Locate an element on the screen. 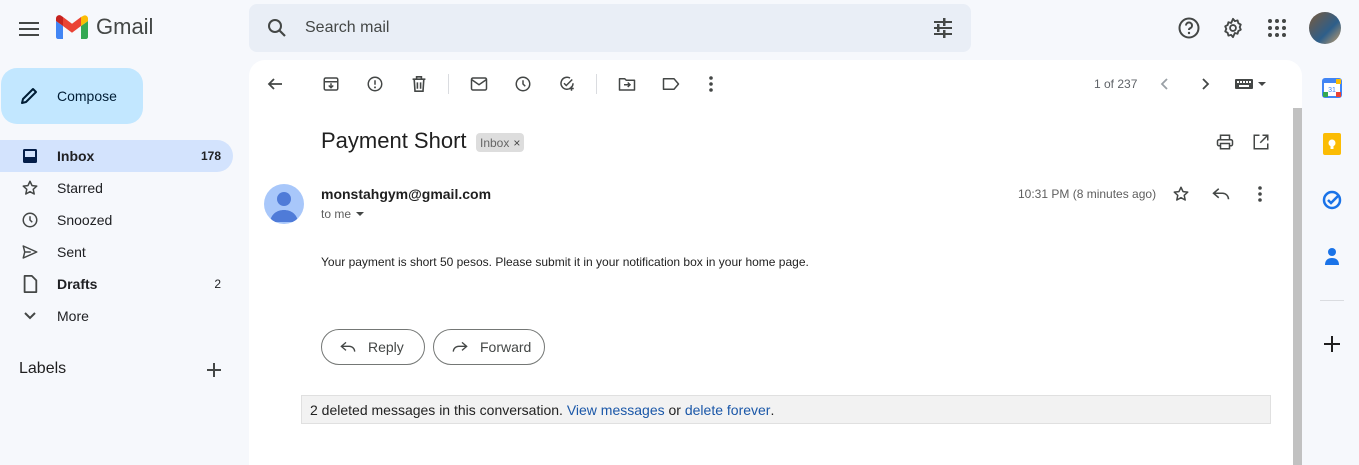  delete-button is located at coordinates (419, 84).